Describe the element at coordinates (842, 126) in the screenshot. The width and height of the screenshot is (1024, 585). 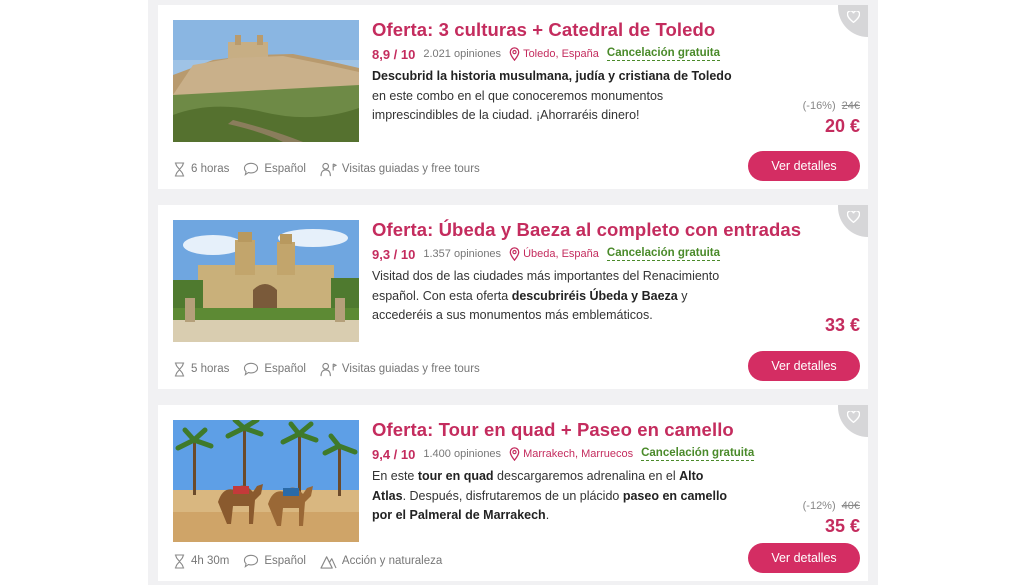
I see `price: 20 €` at that location.